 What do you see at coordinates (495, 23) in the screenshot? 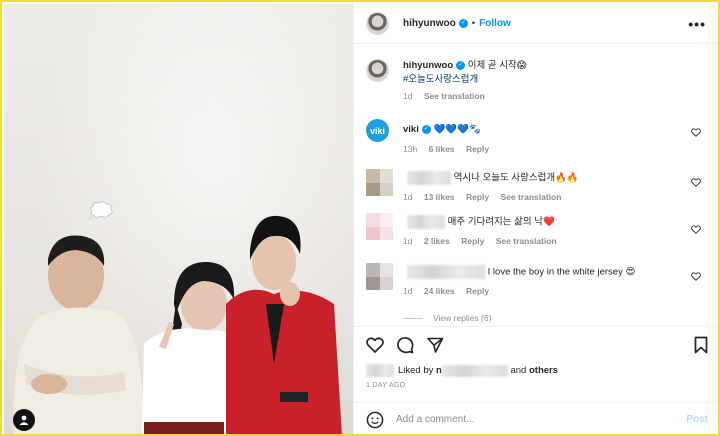
I see `follow-button: Follow` at bounding box center [495, 23].